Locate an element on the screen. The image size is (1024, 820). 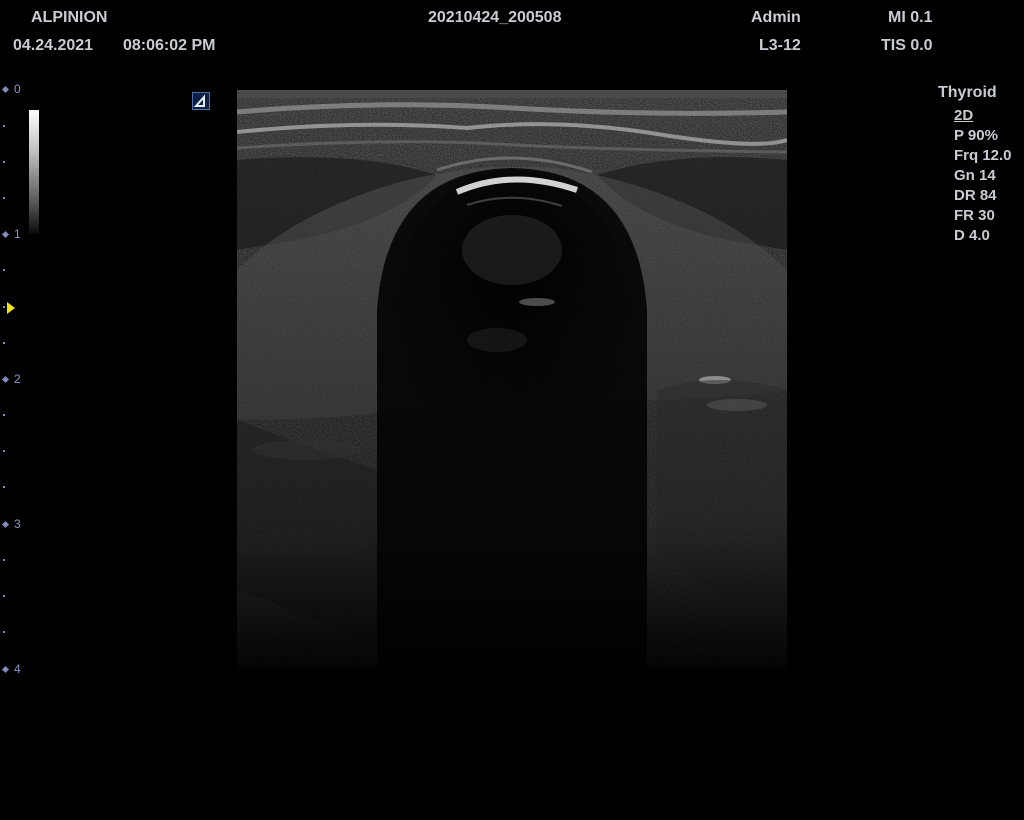
depth-label: 3 is located at coordinates (17, 524).